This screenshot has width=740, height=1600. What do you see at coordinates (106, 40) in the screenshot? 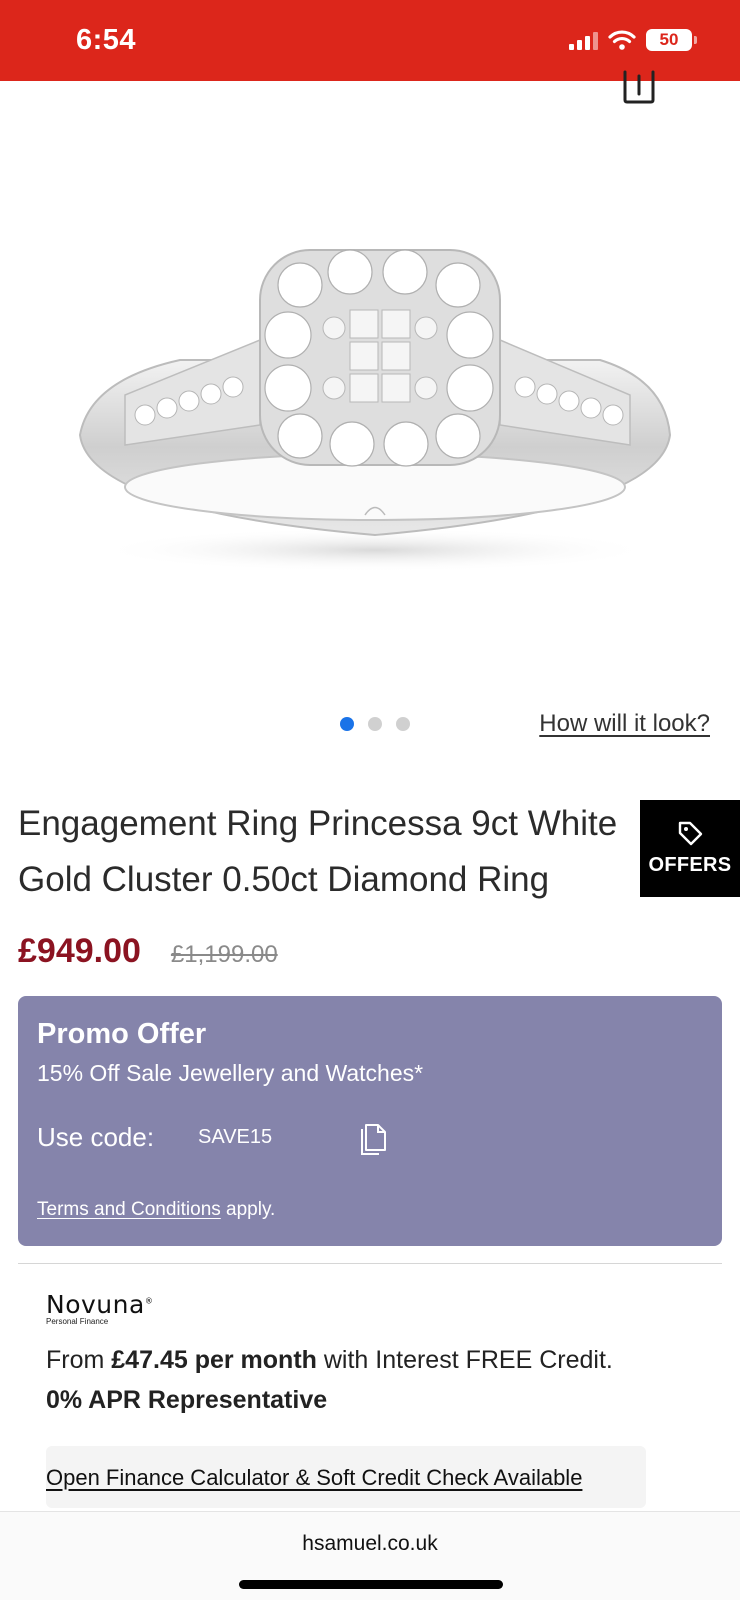
I see `status-time: 6:54` at bounding box center [106, 40].